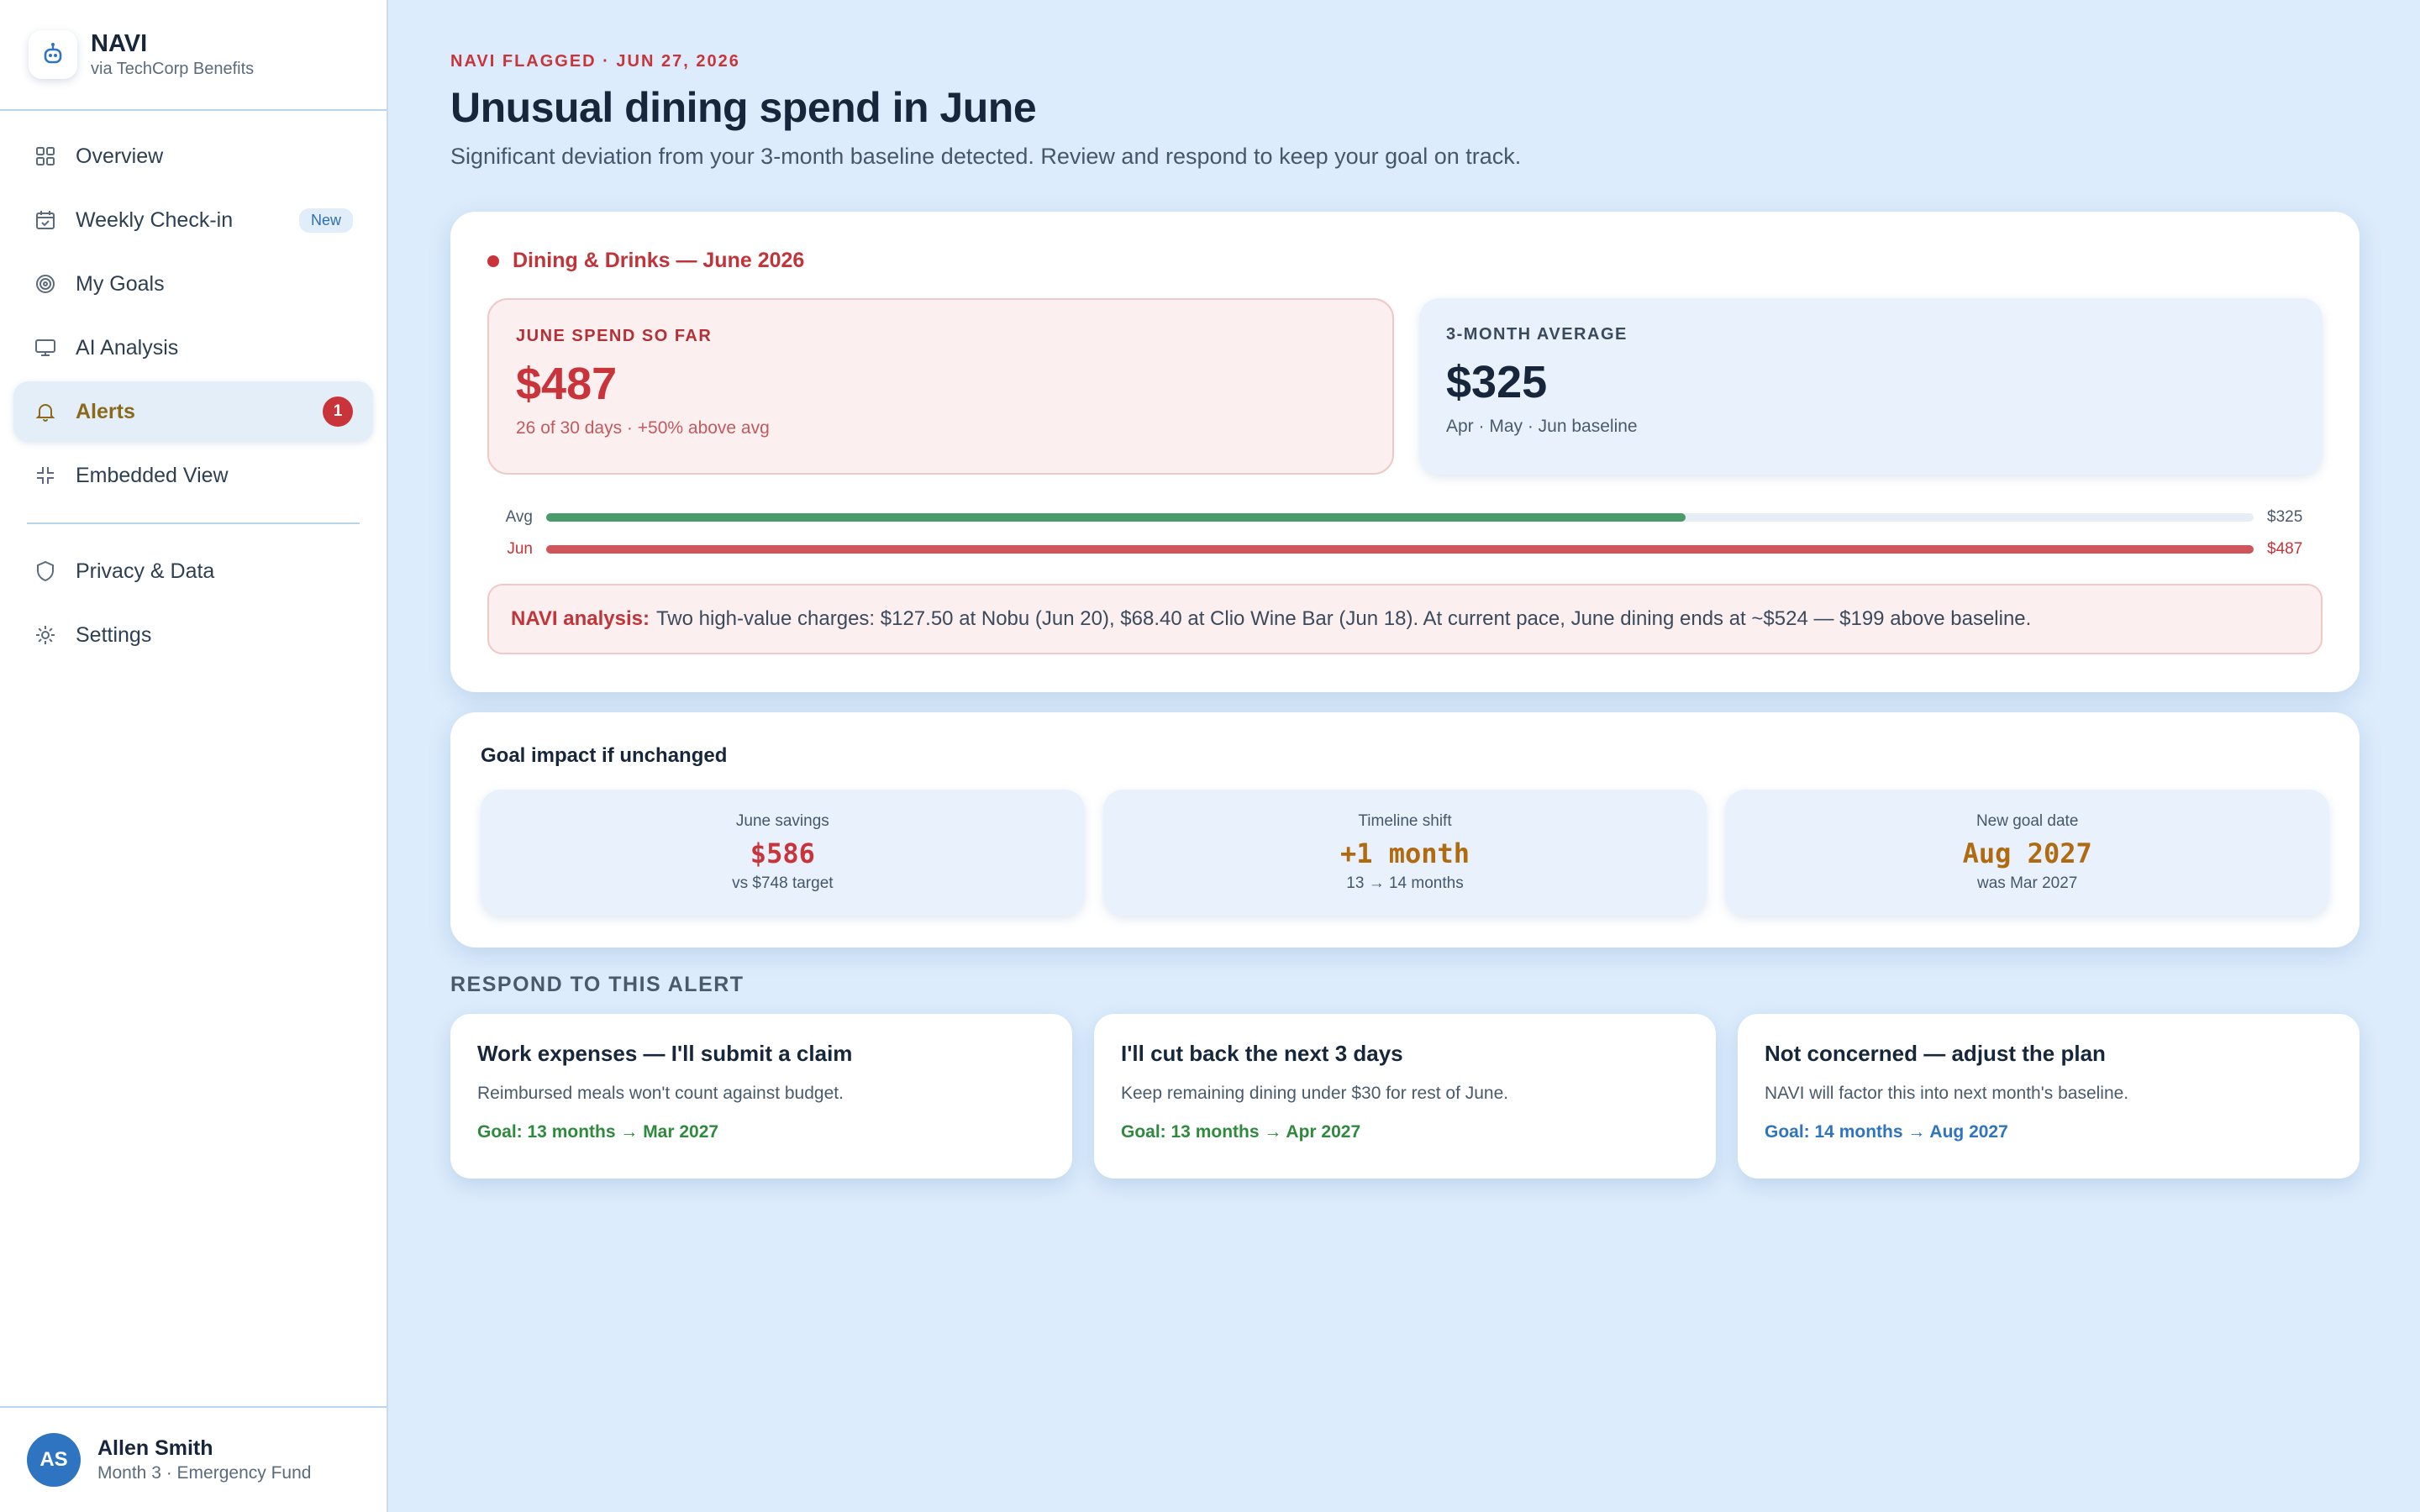 This screenshot has width=2420, height=1512. What do you see at coordinates (45, 220) in the screenshot?
I see `calendar-icon` at bounding box center [45, 220].